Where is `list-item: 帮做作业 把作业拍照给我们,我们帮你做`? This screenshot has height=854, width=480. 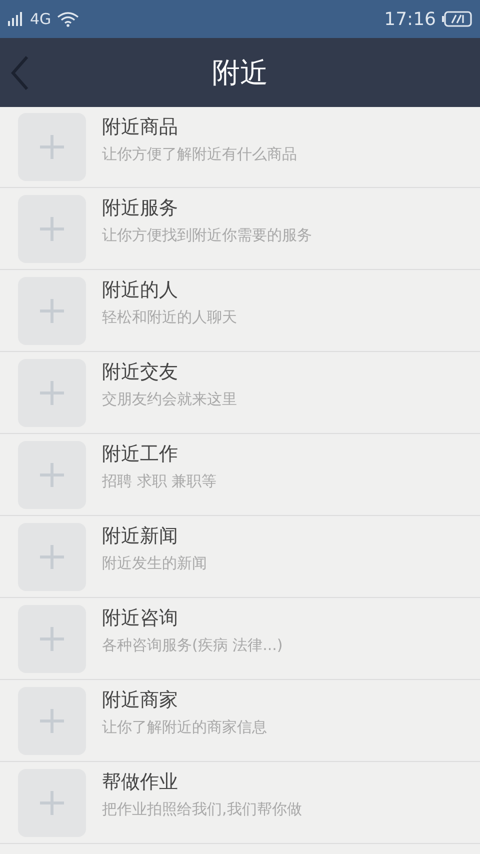 list-item: 帮做作业 把作业拍照给我们,我们帮你做 is located at coordinates (240, 803).